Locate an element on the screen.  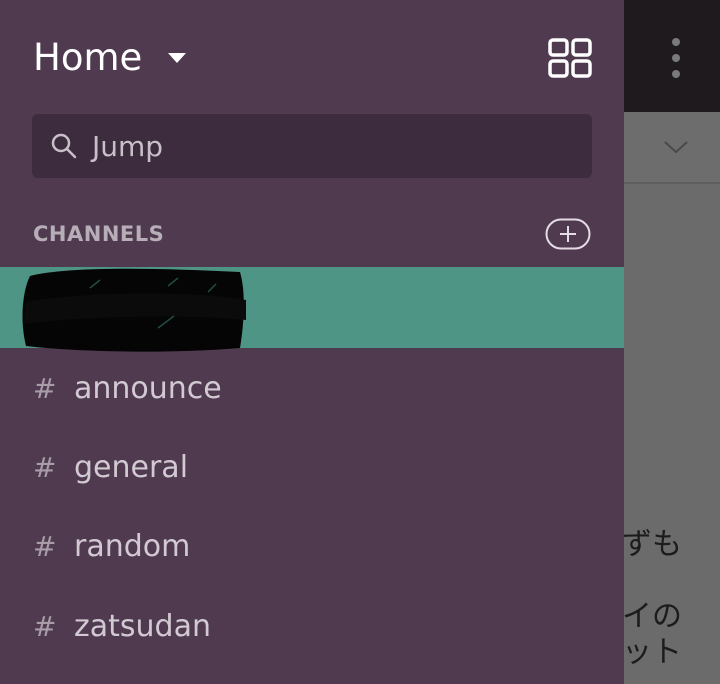
jump-search-field: Jump is located at coordinates (312, 146).